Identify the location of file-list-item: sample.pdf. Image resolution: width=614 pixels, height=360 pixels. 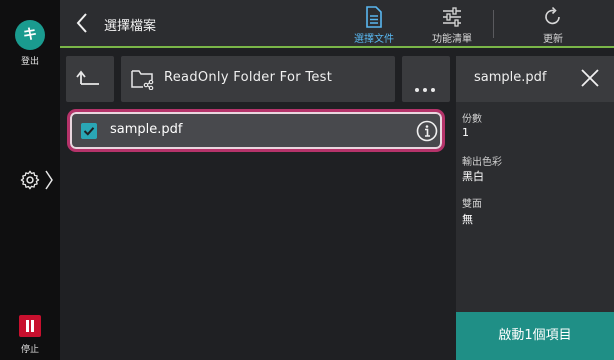
(256, 130).